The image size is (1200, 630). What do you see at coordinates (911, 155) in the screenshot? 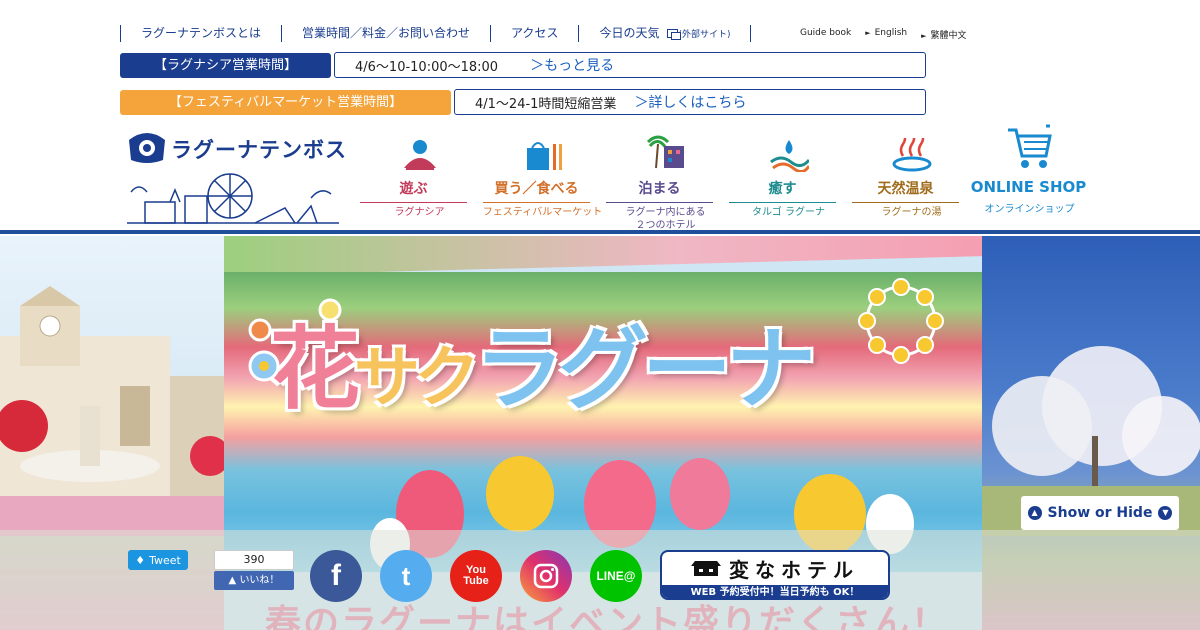
I see `hot-spring-icon` at bounding box center [911, 155].